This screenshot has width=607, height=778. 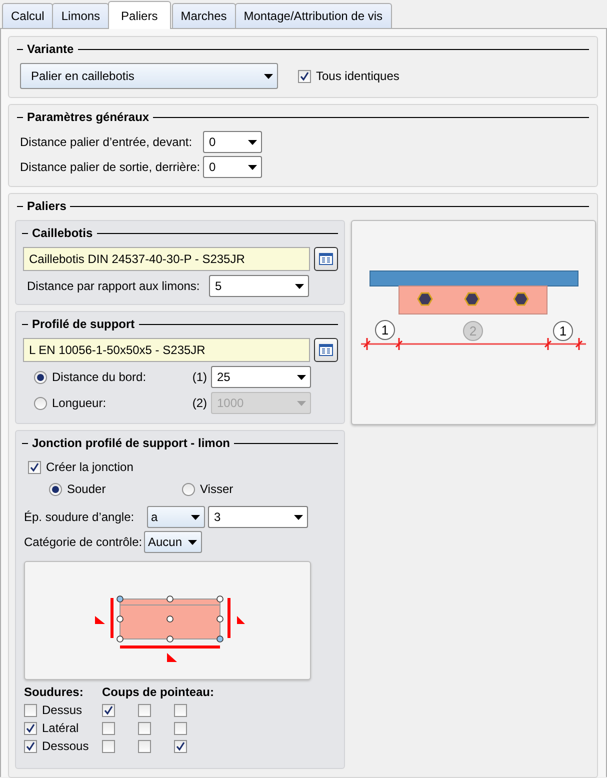 What do you see at coordinates (217, 489) in the screenshot?
I see `radio-label: Visser` at bounding box center [217, 489].